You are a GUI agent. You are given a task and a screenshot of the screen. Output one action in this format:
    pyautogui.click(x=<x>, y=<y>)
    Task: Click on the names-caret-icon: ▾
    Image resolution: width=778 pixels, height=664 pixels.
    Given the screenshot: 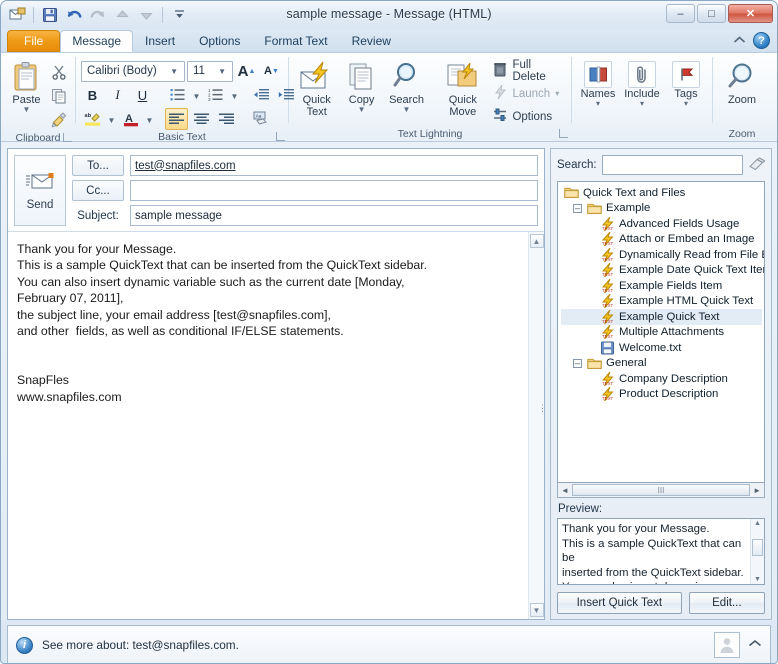 What is the action you would take?
    pyautogui.click(x=598, y=104)
    